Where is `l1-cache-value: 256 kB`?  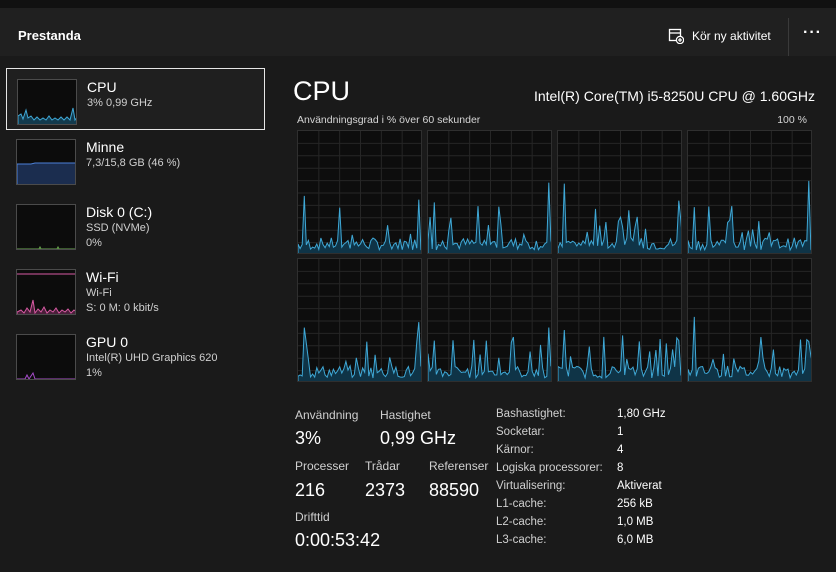
l1-cache-value: 256 kB is located at coordinates (635, 504).